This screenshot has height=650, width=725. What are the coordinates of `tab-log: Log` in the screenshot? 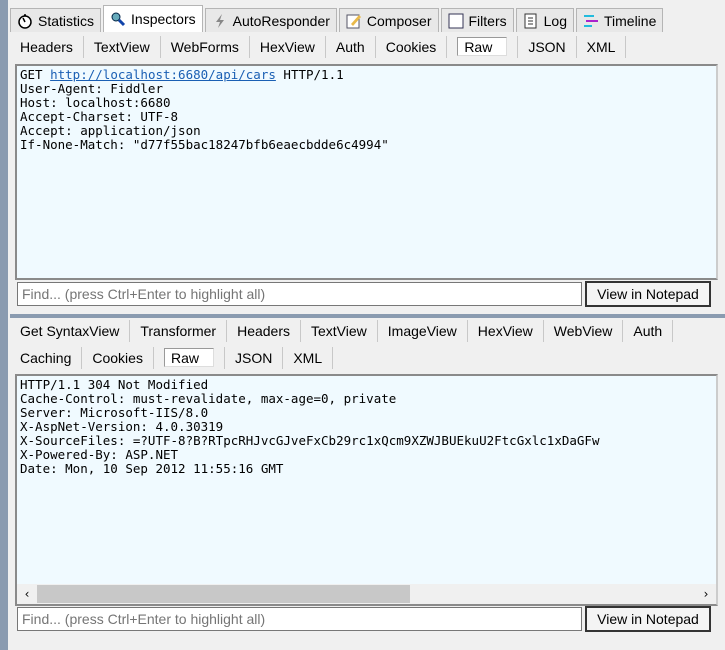 It's located at (544, 20).